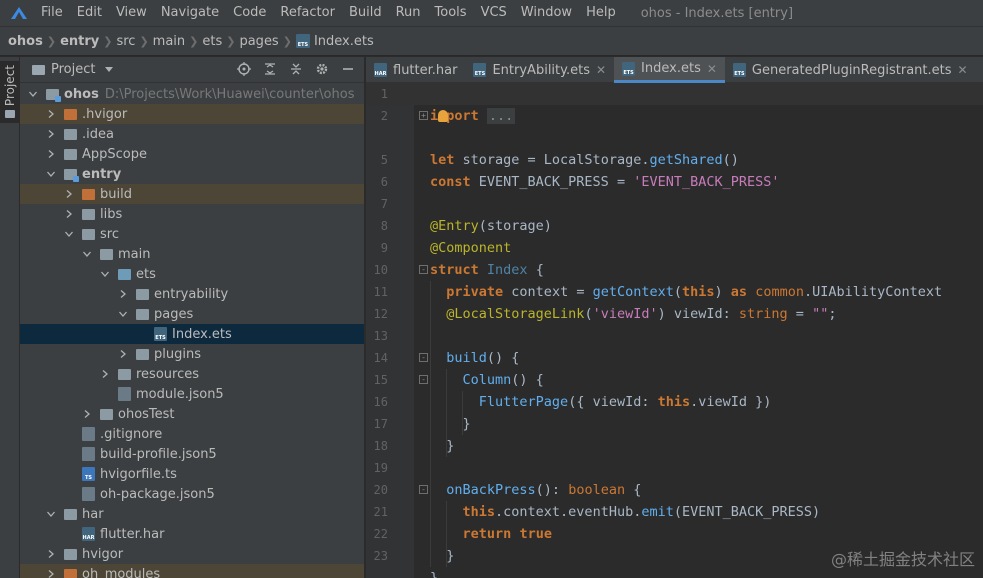  Describe the element at coordinates (451, 13) in the screenshot. I see `menu-tools: Tools` at that location.